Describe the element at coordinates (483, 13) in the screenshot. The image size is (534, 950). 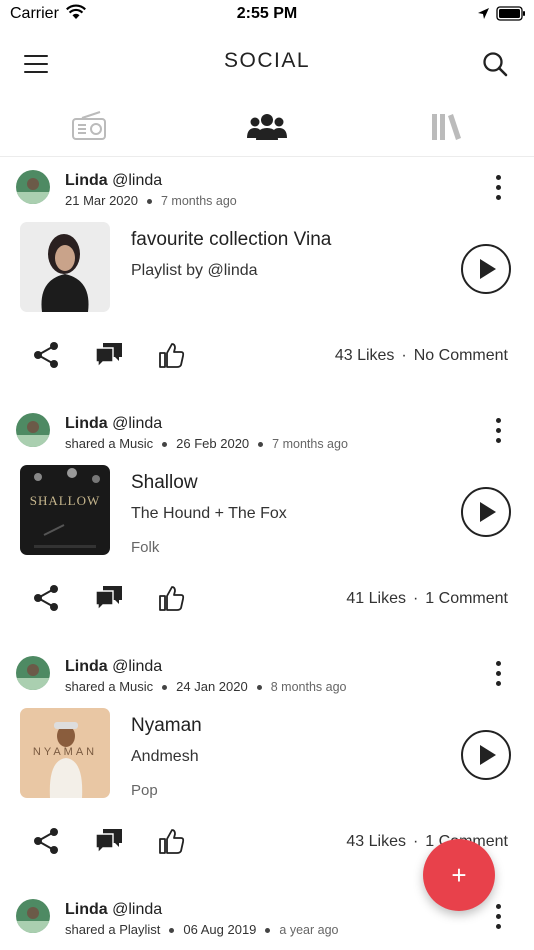
I see `location-arrow-icon` at that location.